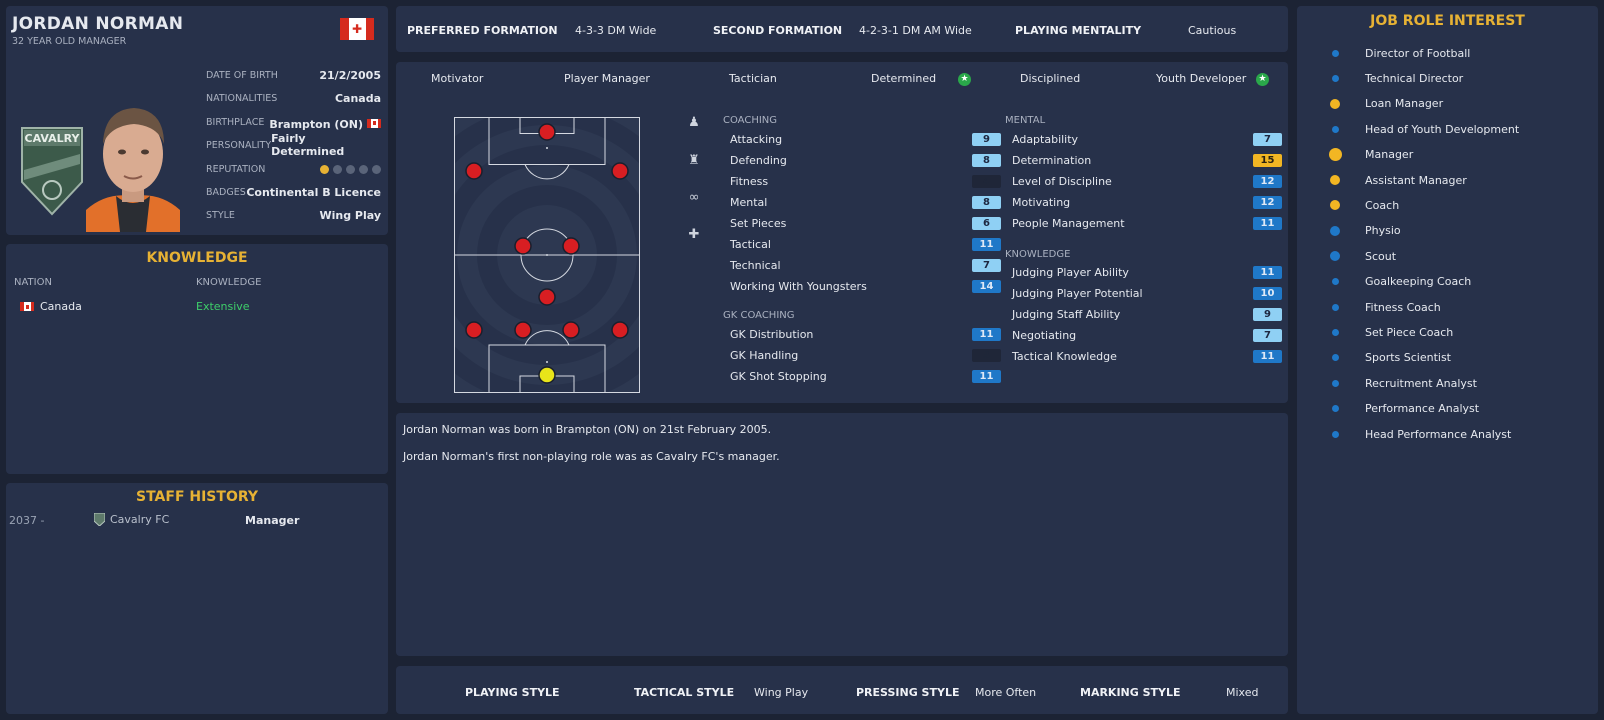  What do you see at coordinates (694, 160) in the screenshot?
I see `trophy-icon: ♜` at bounding box center [694, 160].